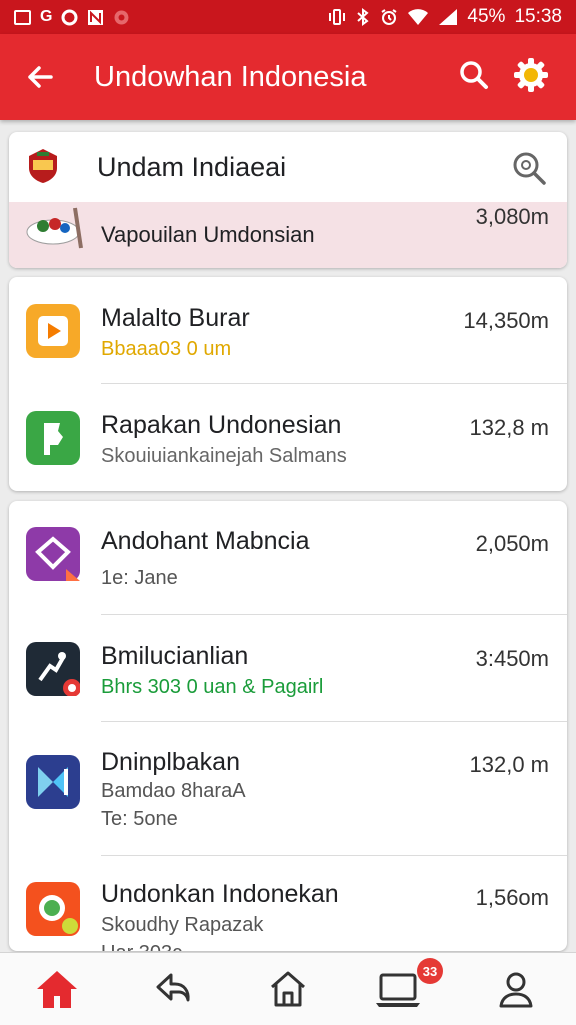 Image resolution: width=576 pixels, height=1025 pixels. Describe the element at coordinates (288, 330) in the screenshot. I see `list-item: Malalto Burar Bbaaa03 0 um 14,350m` at that location.